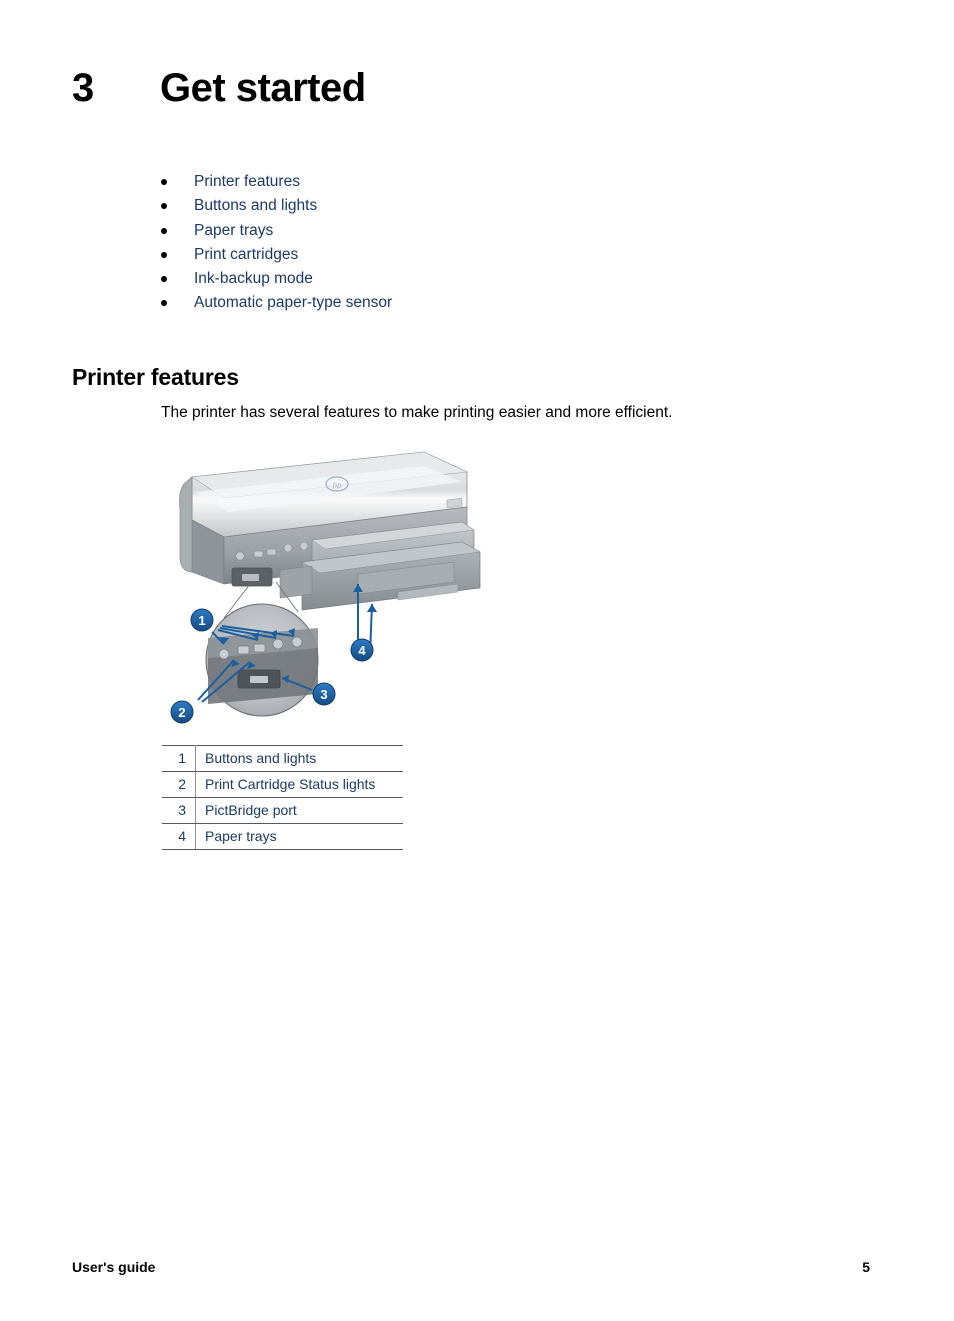 The image size is (954, 1321). Describe the element at coordinates (510, 303) in the screenshot. I see `toc-link-automatic-paper-type-sensor: Automatic paper-type sensor` at that location.